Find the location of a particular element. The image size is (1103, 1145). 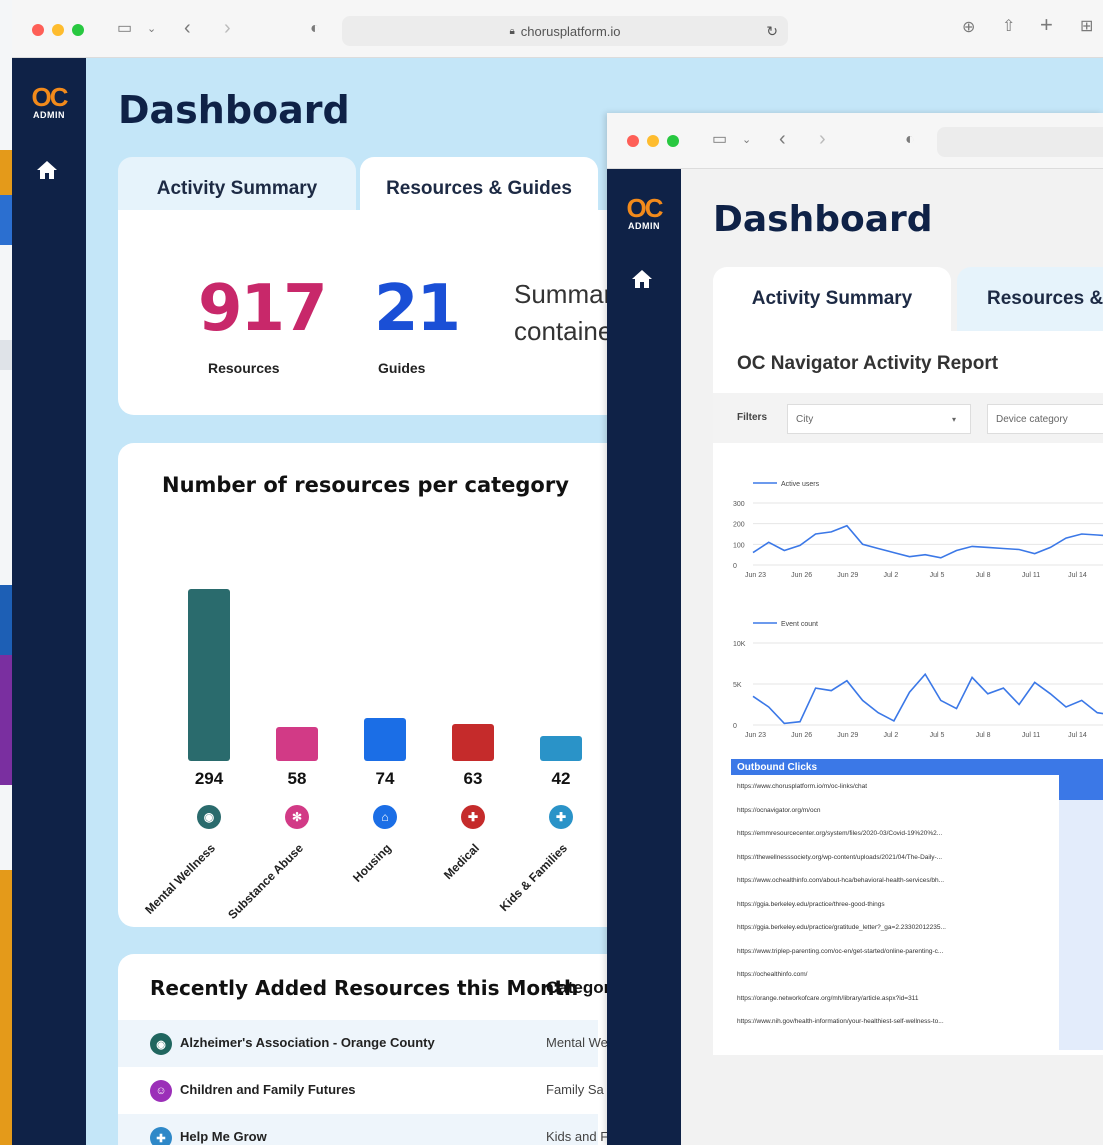

share-icon: ⇧ is located at coordinates (1008, 27).